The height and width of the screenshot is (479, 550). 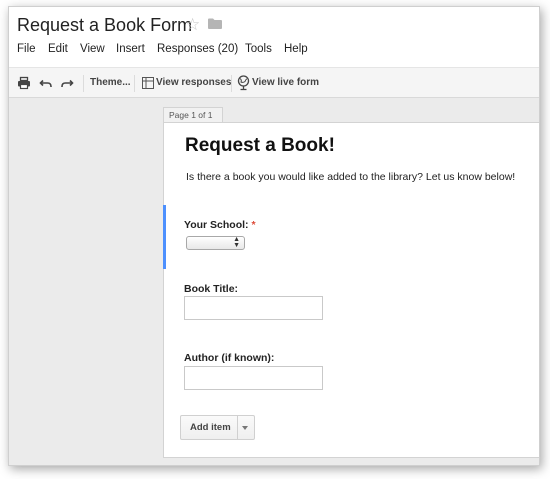 What do you see at coordinates (164, 237) in the screenshot?
I see `active-question-indicator` at bounding box center [164, 237].